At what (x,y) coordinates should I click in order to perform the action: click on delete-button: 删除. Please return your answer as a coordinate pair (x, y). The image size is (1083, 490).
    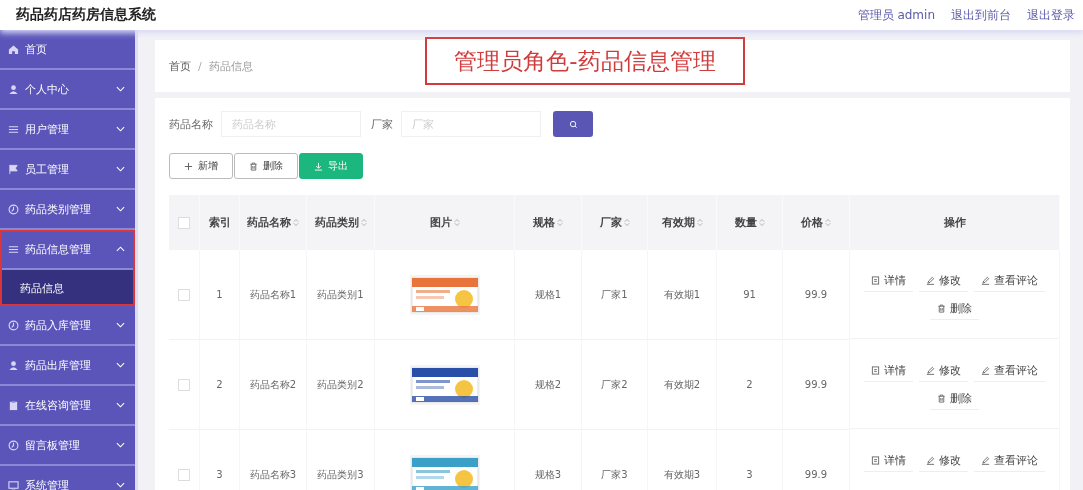
    Looking at the image, I should click on (266, 166).